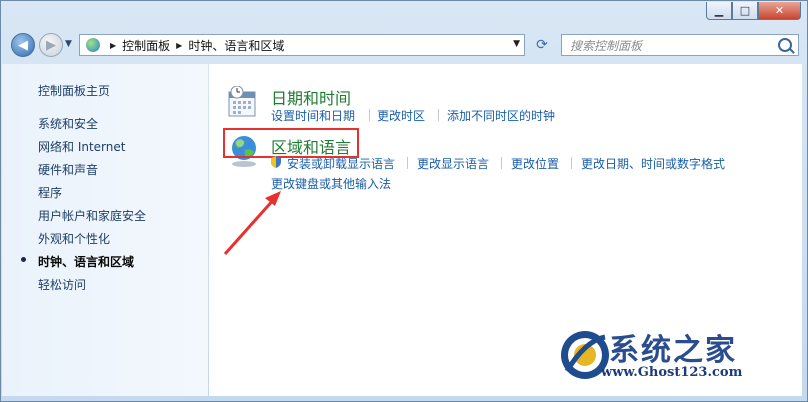 Image resolution: width=808 pixels, height=402 pixels. I want to click on breadcrumb-clock-language-region: 时钟、语言和区域, so click(236, 45).